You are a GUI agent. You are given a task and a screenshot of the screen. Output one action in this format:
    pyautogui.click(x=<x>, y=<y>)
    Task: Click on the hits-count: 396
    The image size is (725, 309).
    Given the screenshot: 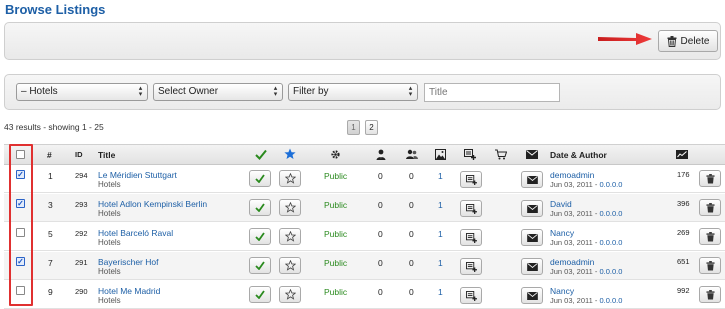 What is the action you would take?
    pyautogui.click(x=683, y=203)
    